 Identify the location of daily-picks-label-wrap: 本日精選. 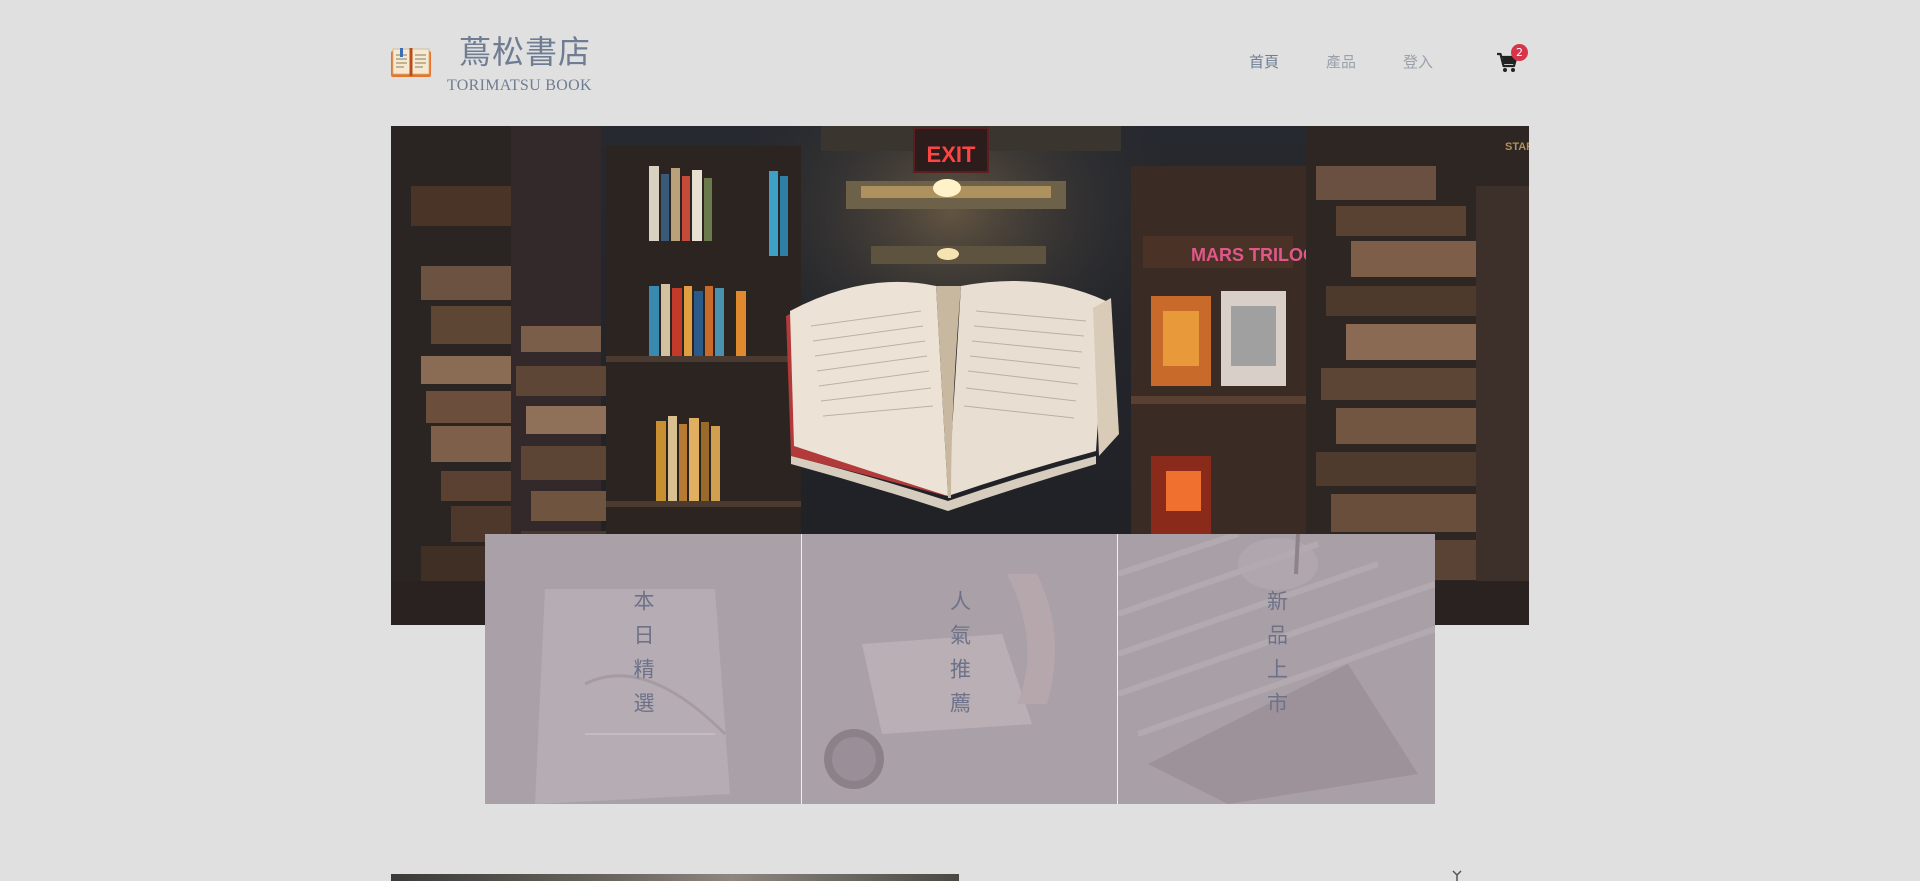
(643, 658).